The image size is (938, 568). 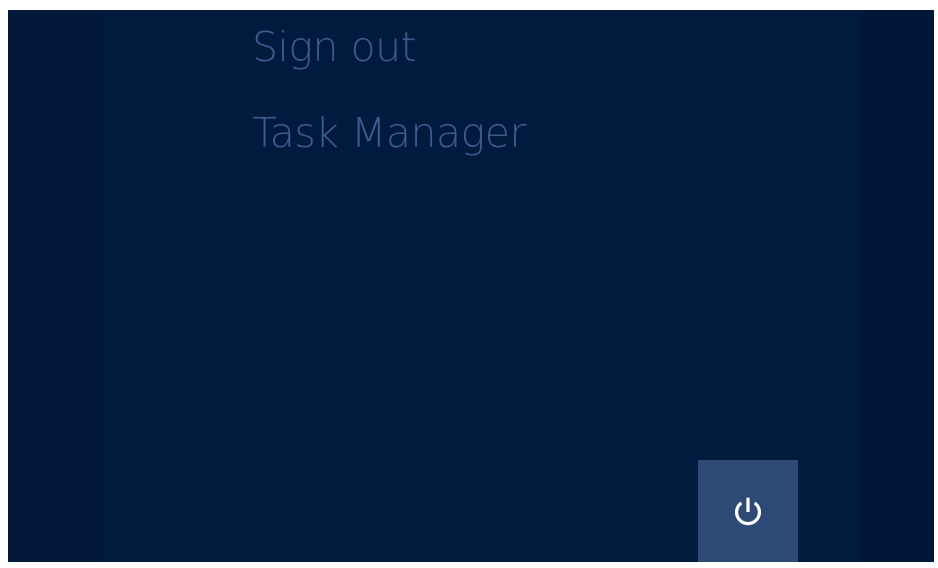 I want to click on power-button, so click(x=748, y=511).